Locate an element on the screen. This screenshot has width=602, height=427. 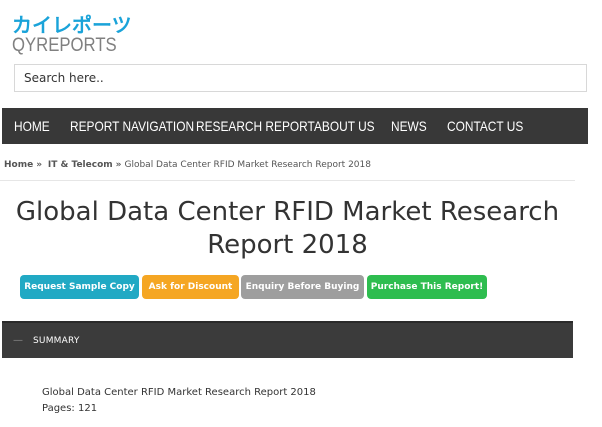
purchase-button: Purchase This Report! is located at coordinates (427, 287).